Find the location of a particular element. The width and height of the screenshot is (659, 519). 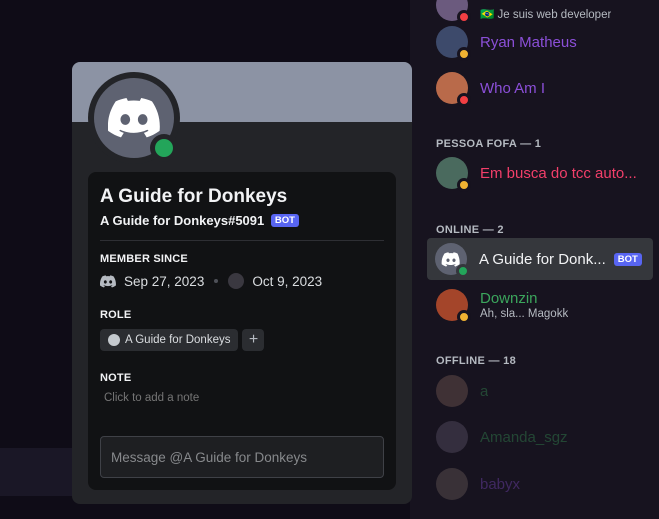

member-name: Amanda_sgz is located at coordinates (524, 437).